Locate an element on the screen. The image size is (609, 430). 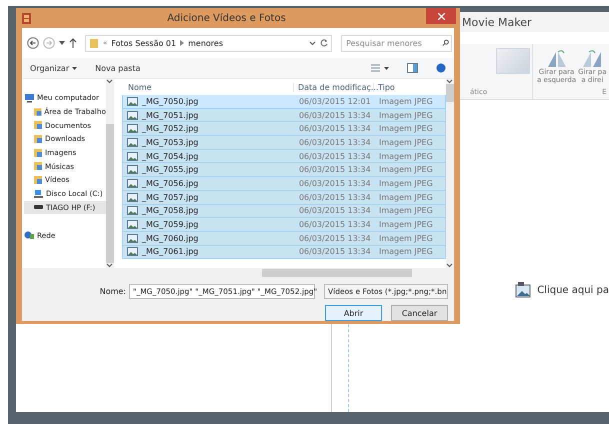
file-row: _MG_7055.jpg 06/03/2015 13:34 Imagem JPEG is located at coordinates (284, 170).